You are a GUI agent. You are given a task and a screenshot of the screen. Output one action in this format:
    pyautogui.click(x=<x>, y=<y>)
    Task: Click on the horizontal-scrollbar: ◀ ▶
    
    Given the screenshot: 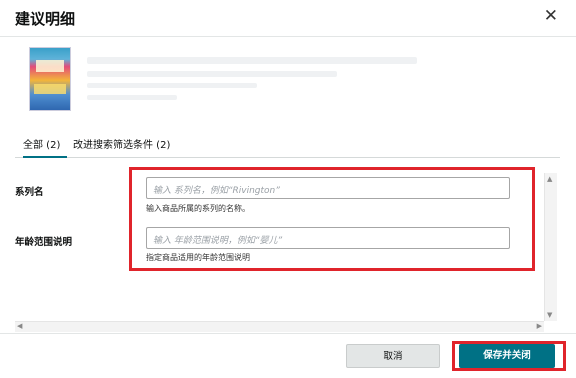 What is the action you would take?
    pyautogui.click(x=279, y=326)
    